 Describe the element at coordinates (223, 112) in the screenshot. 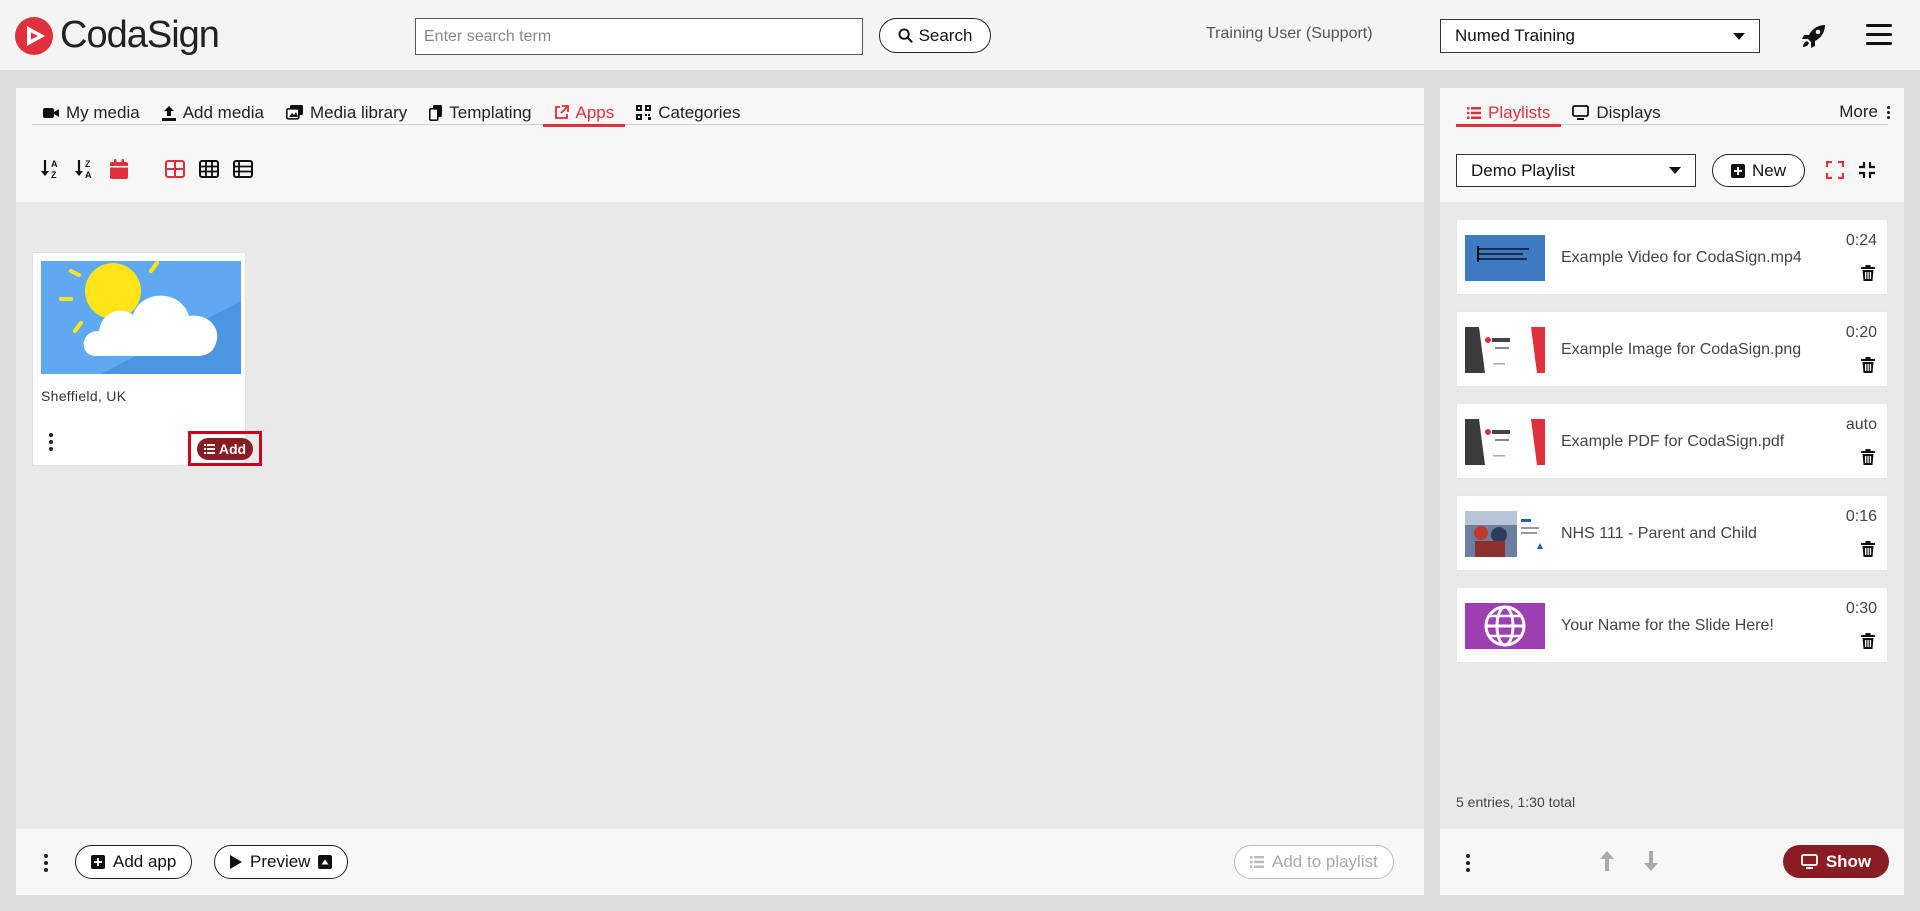

I see `tab-label: Add media` at that location.